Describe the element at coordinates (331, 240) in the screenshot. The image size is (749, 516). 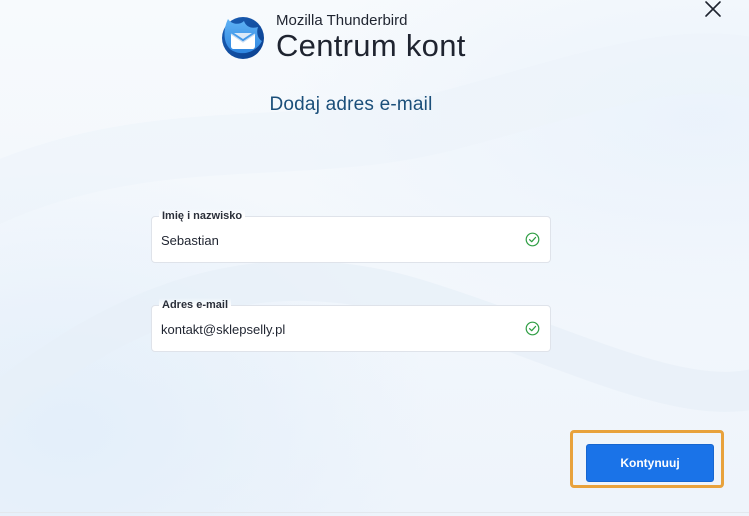
I see `name-input` at that location.